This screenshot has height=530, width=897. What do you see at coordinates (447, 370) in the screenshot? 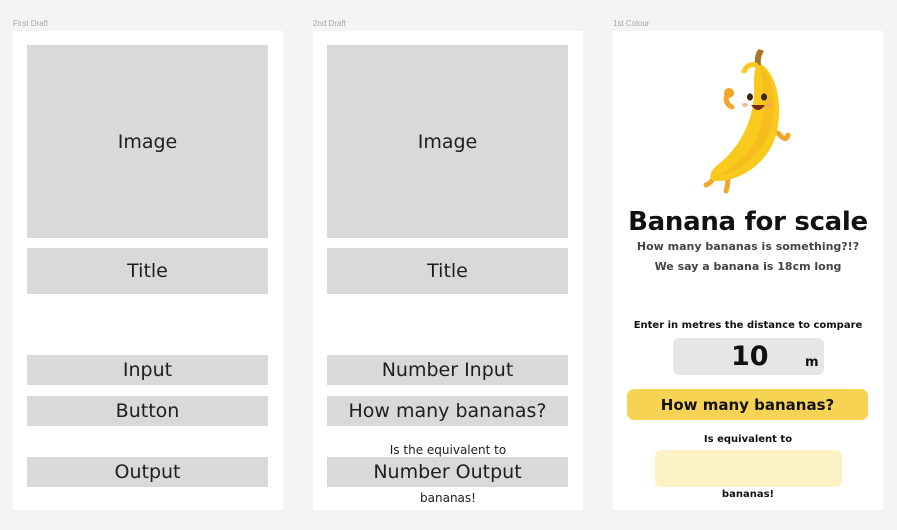
I see `number-input-placeholder: Number Input` at bounding box center [447, 370].